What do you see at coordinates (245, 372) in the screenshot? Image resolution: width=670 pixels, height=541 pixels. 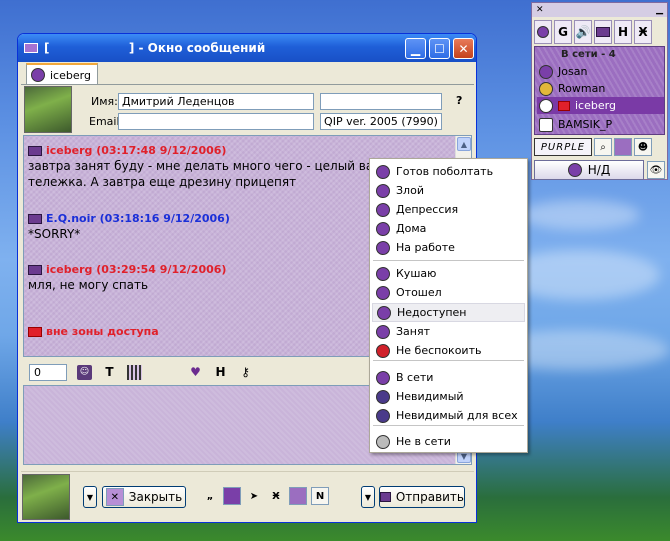 I see `key-icon: ⚷` at bounding box center [245, 372].